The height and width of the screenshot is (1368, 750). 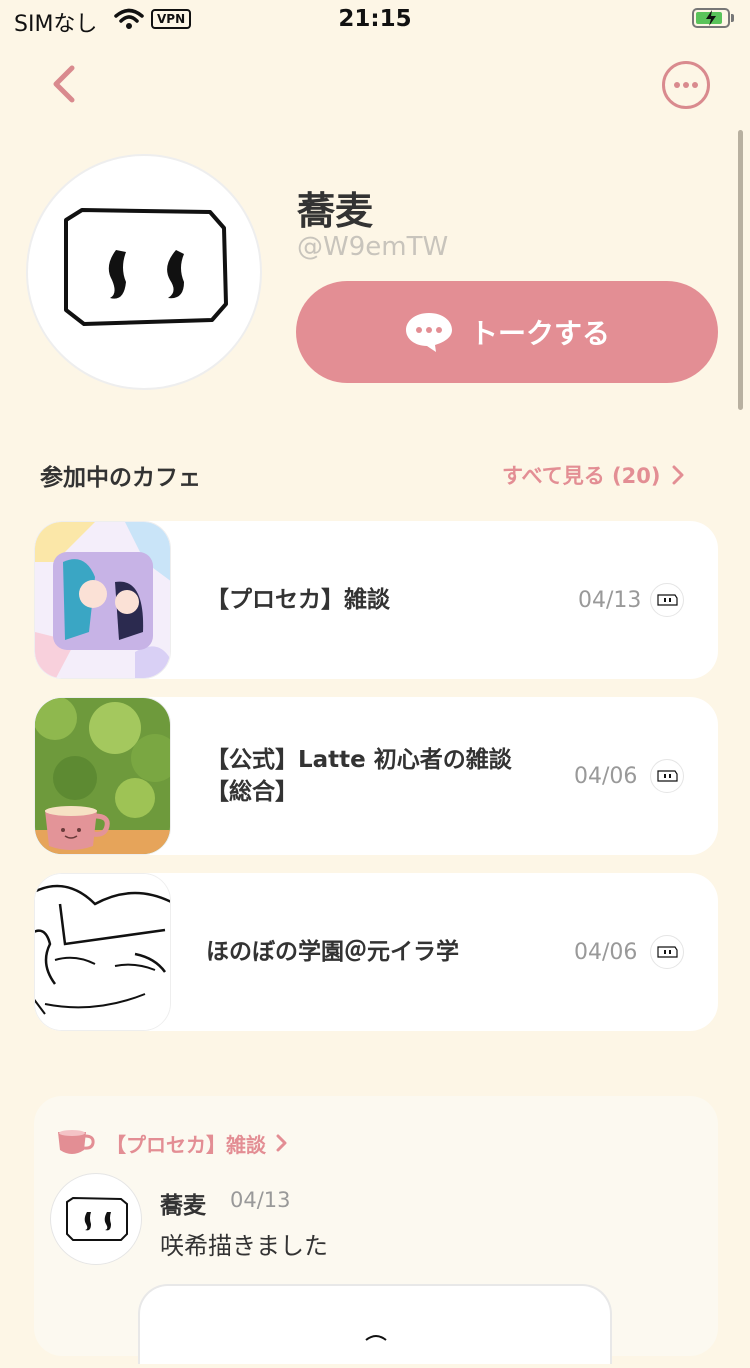 I want to click on talk-button: トークする, so click(x=507, y=332).